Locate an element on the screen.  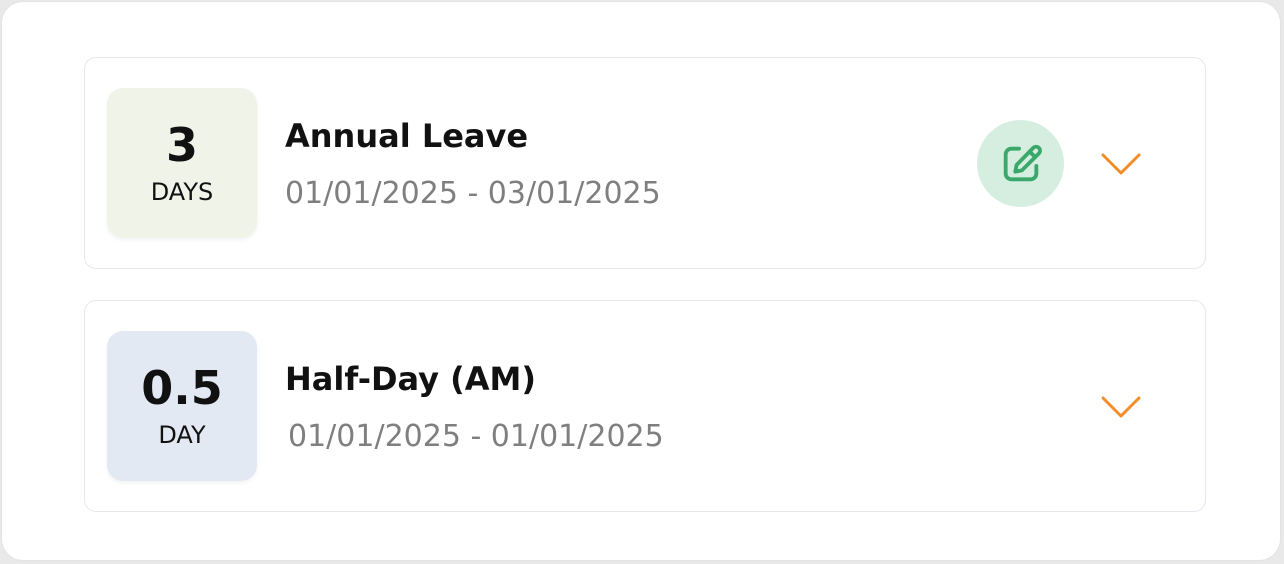
edit-icon is located at coordinates (1022, 162).